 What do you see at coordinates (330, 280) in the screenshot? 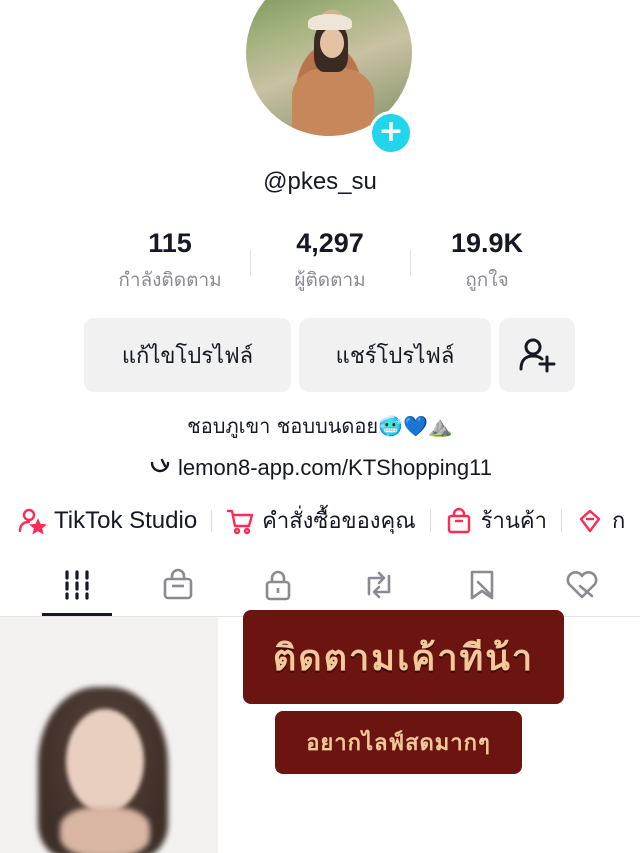
I see `stat-followers-label: ผู้ติดตาม` at bounding box center [330, 280].